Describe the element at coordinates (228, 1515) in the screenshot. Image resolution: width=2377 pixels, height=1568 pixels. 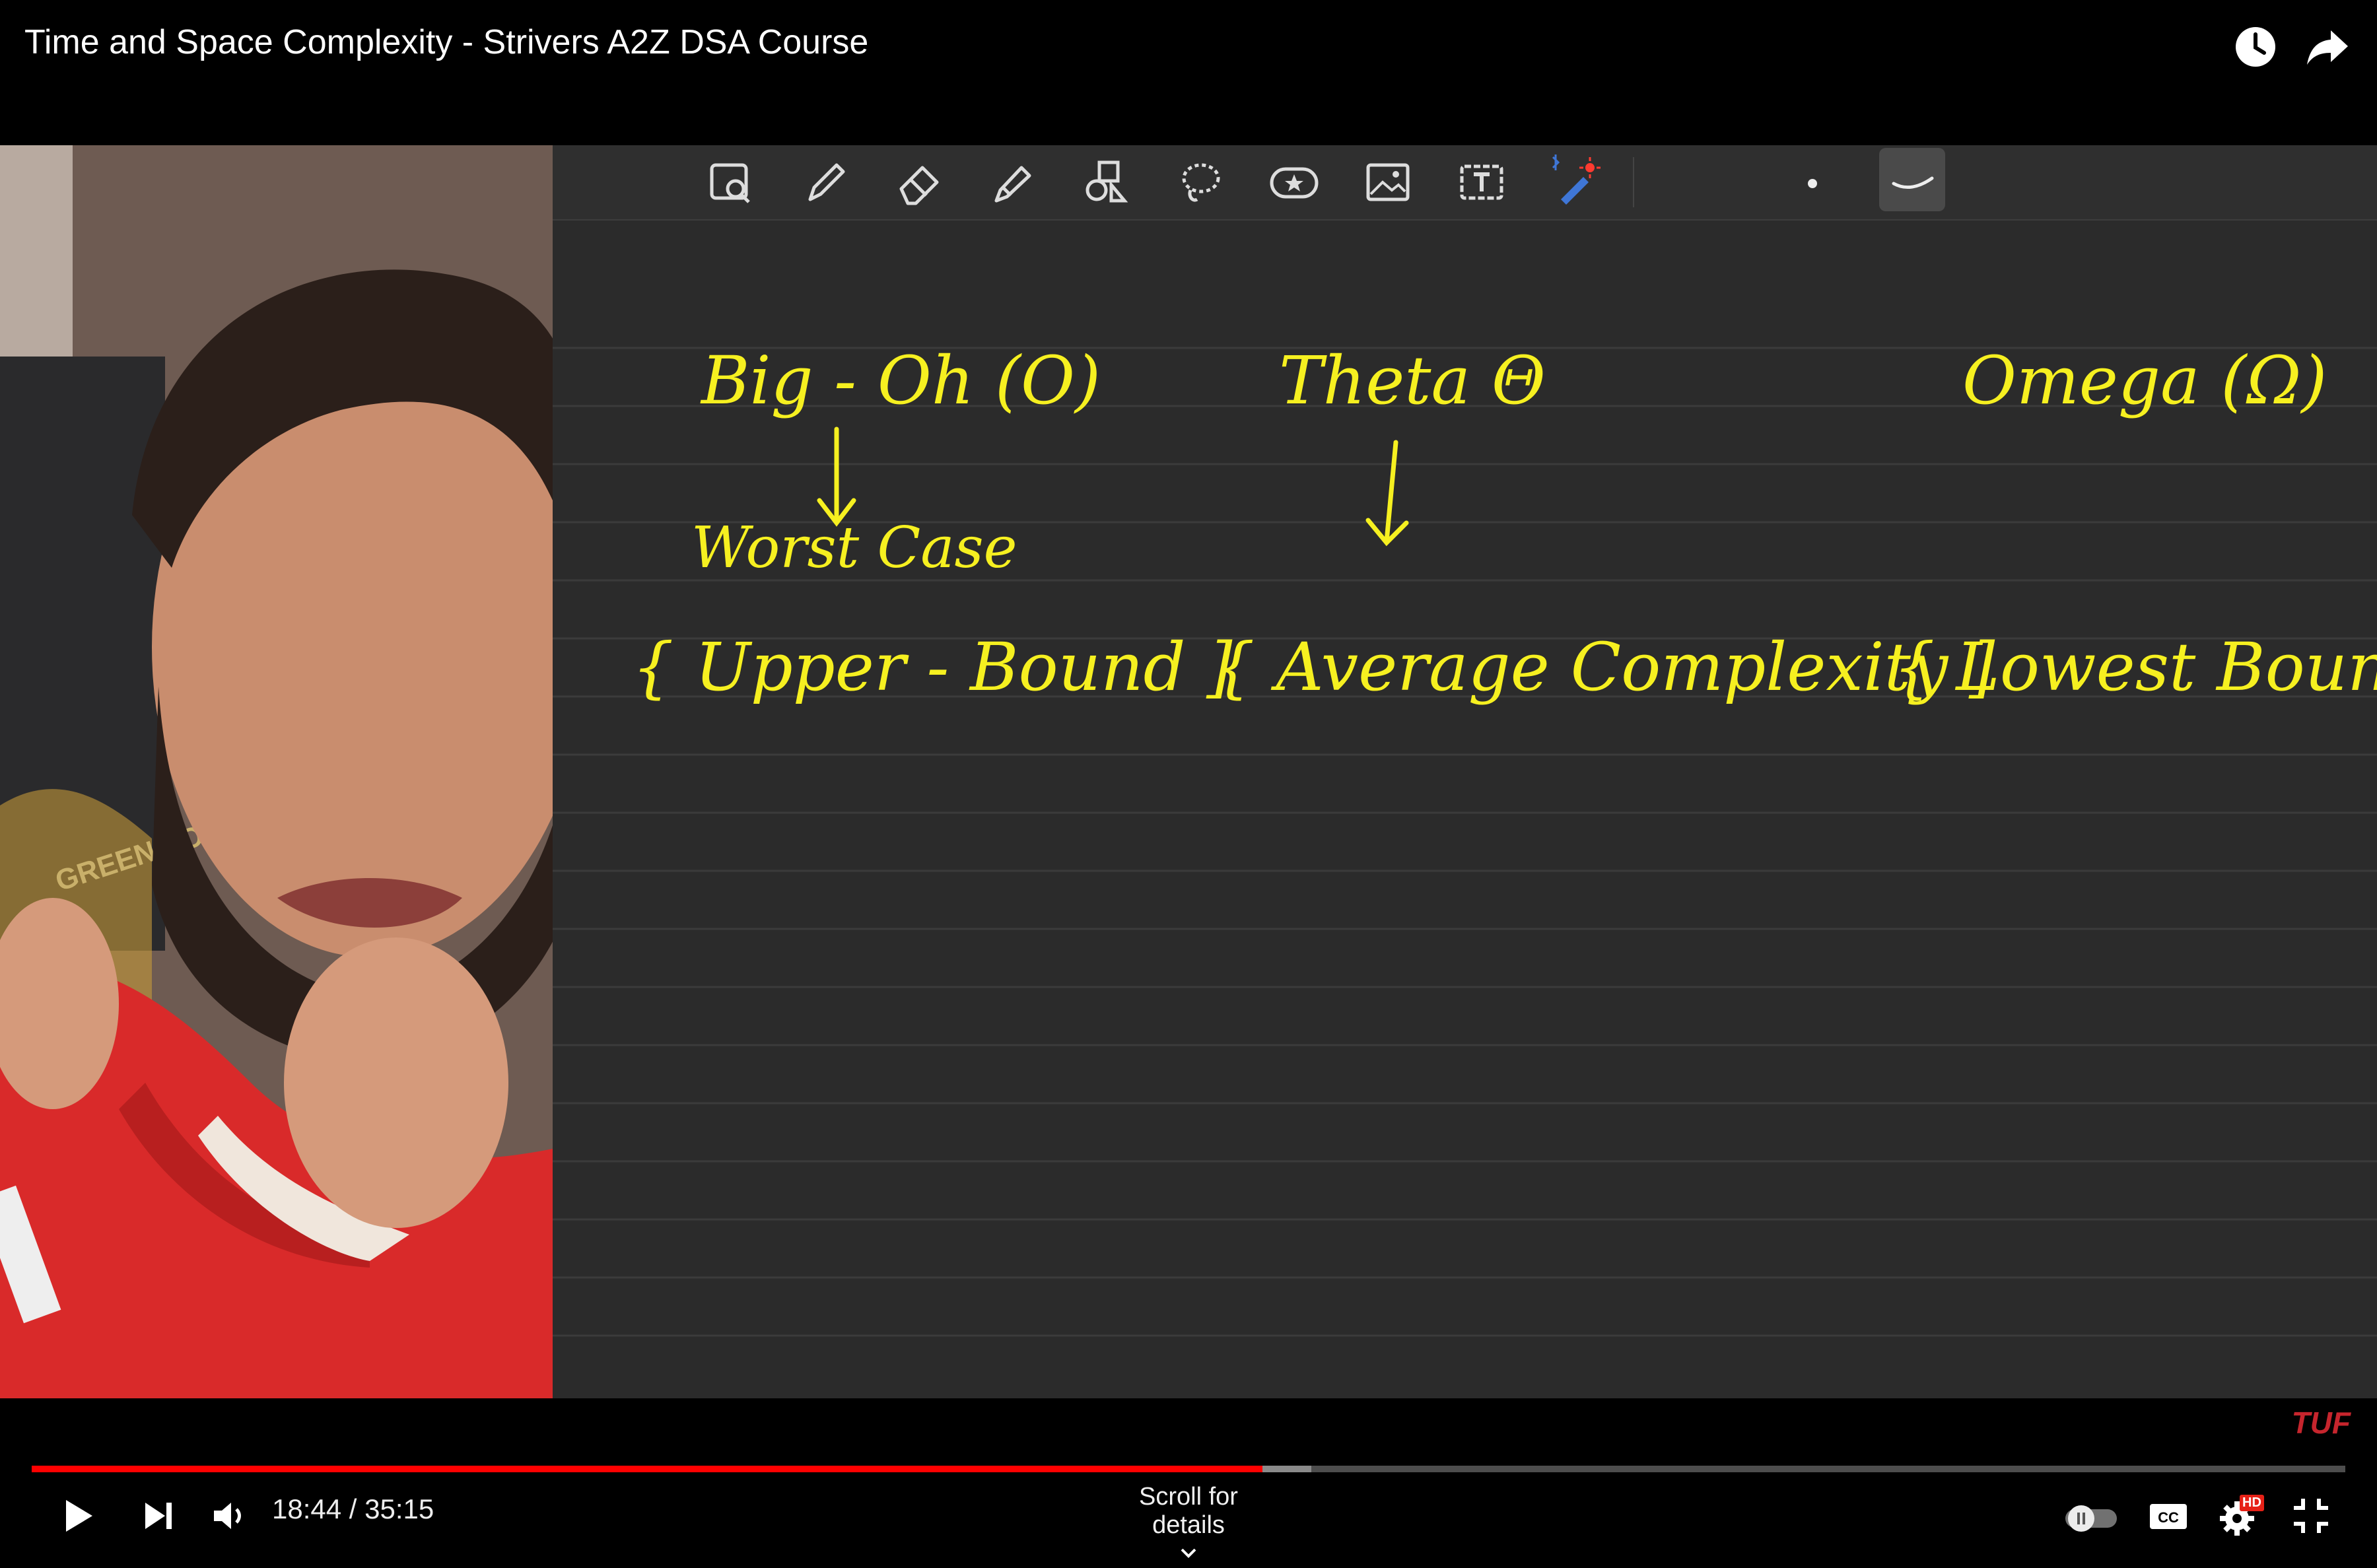
I see `volume-icon` at that location.